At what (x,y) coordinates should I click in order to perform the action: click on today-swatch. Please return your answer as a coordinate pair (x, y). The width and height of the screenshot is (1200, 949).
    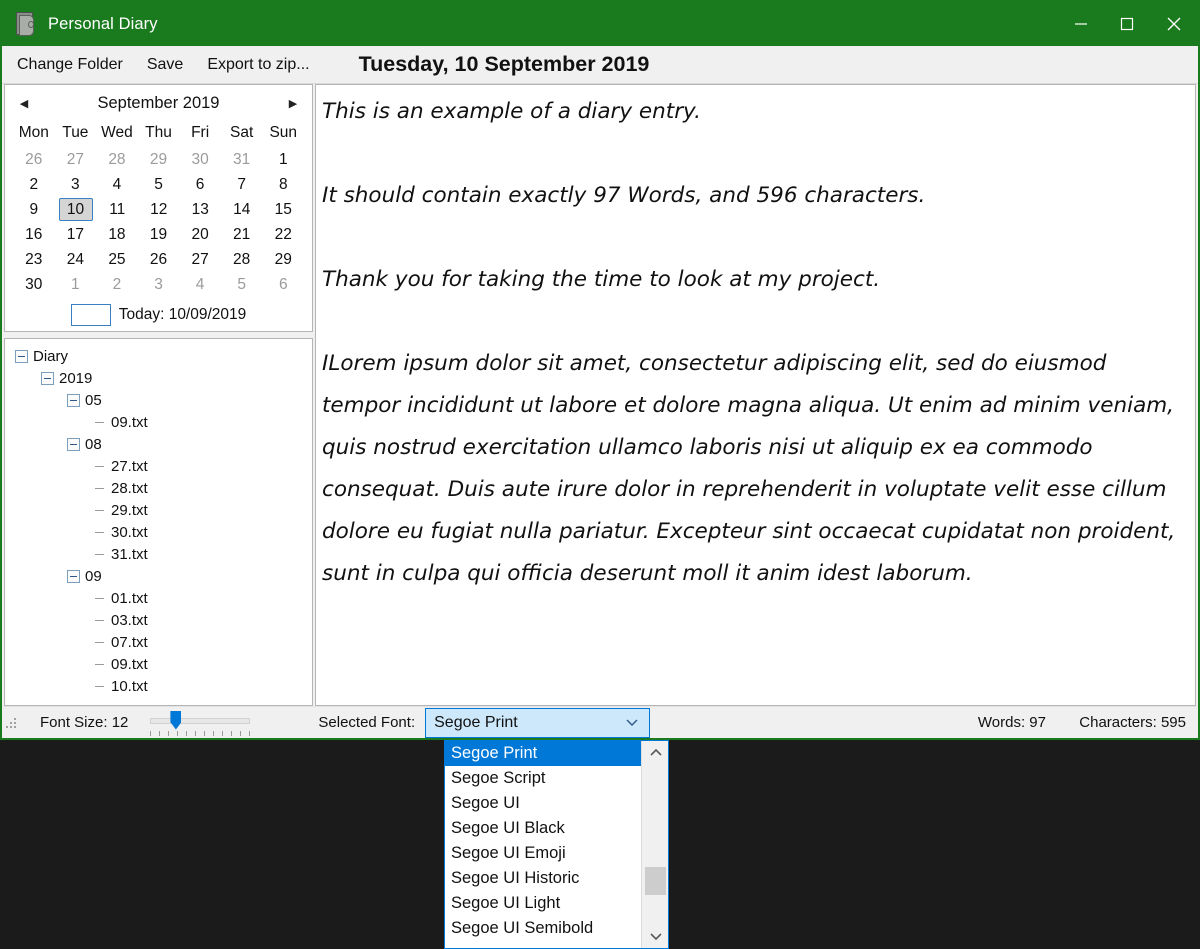
    Looking at the image, I should click on (90, 315).